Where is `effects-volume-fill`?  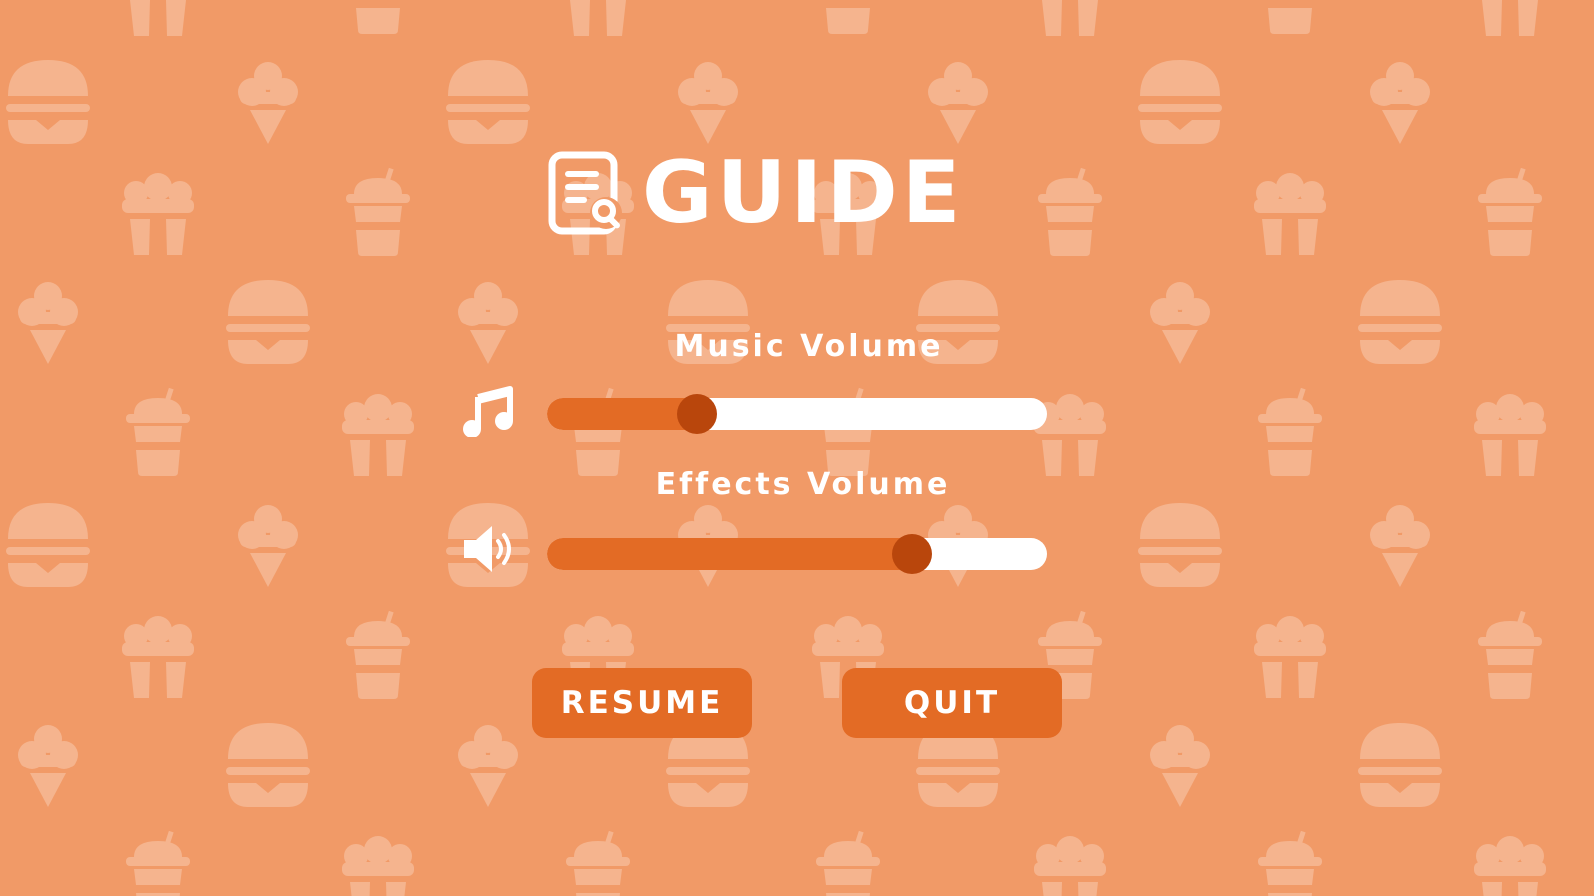 effects-volume-fill is located at coordinates (729, 554).